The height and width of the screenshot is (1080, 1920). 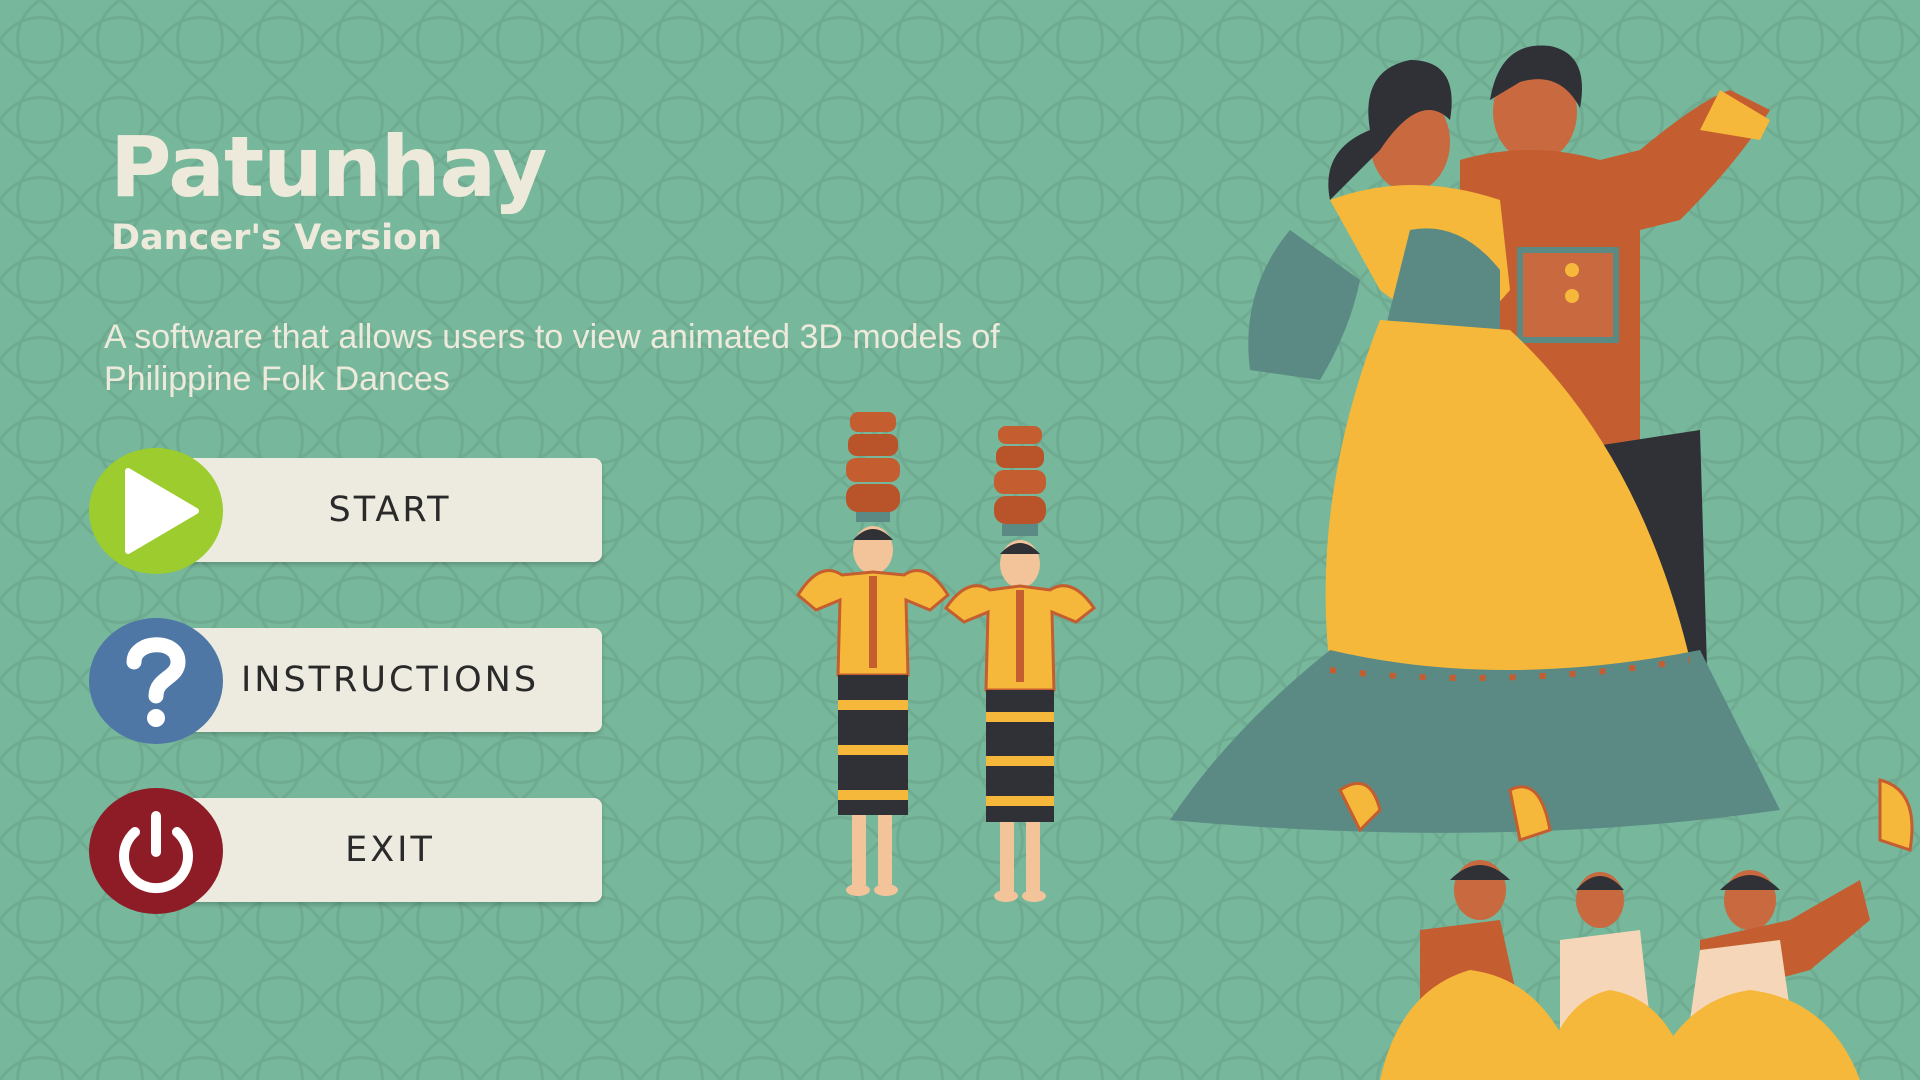 I want to click on pot-dancers-illustration, so click(x=946, y=657).